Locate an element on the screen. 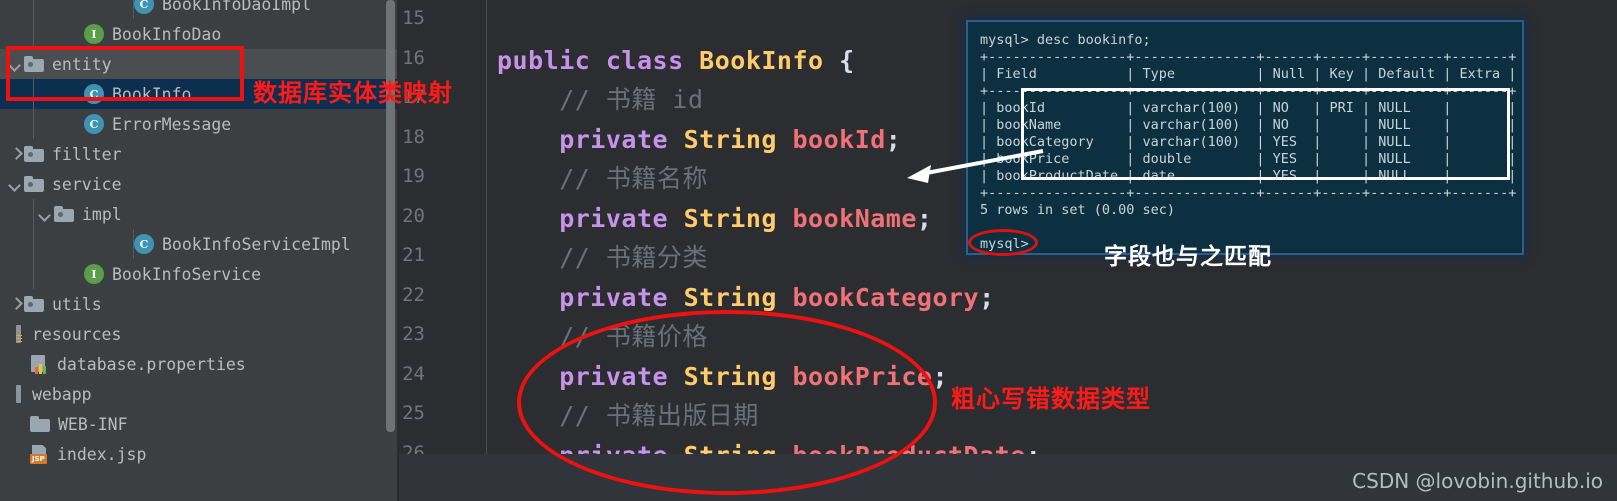 This screenshot has height=501, width=1617. tree-item-webapp: webapp is located at coordinates (199, 394).